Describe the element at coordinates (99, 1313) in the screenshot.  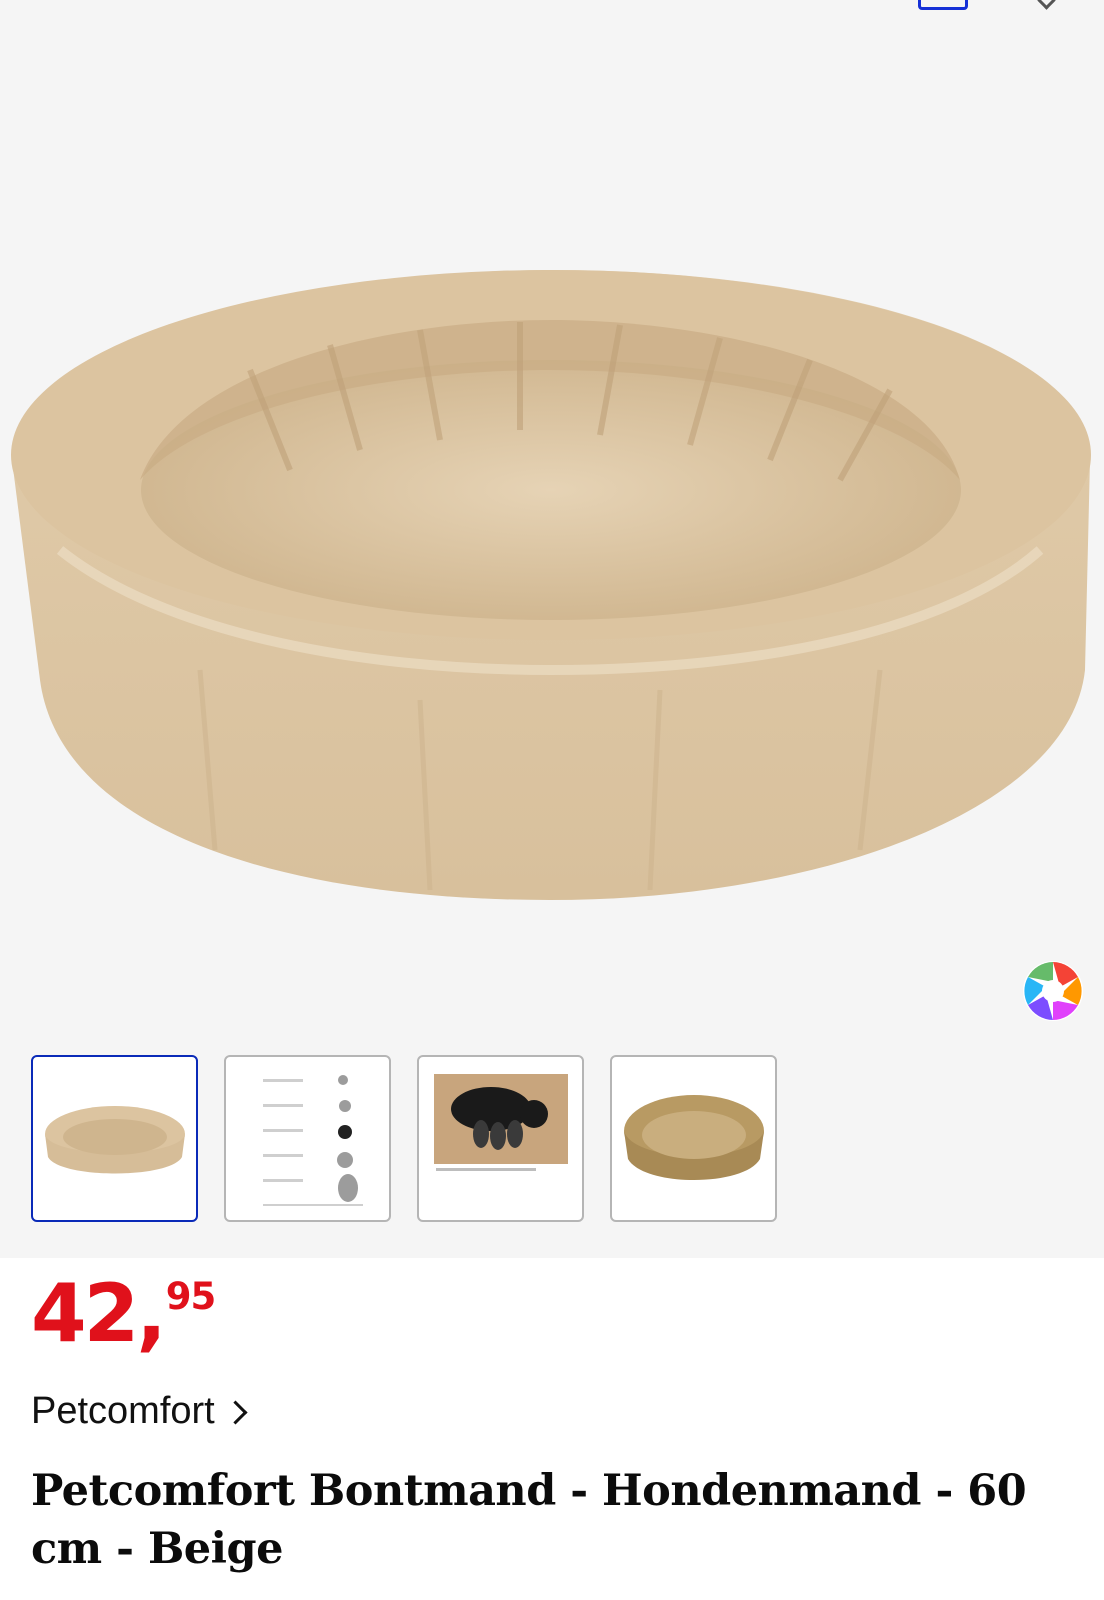
I see `price-euros: 42,` at that location.